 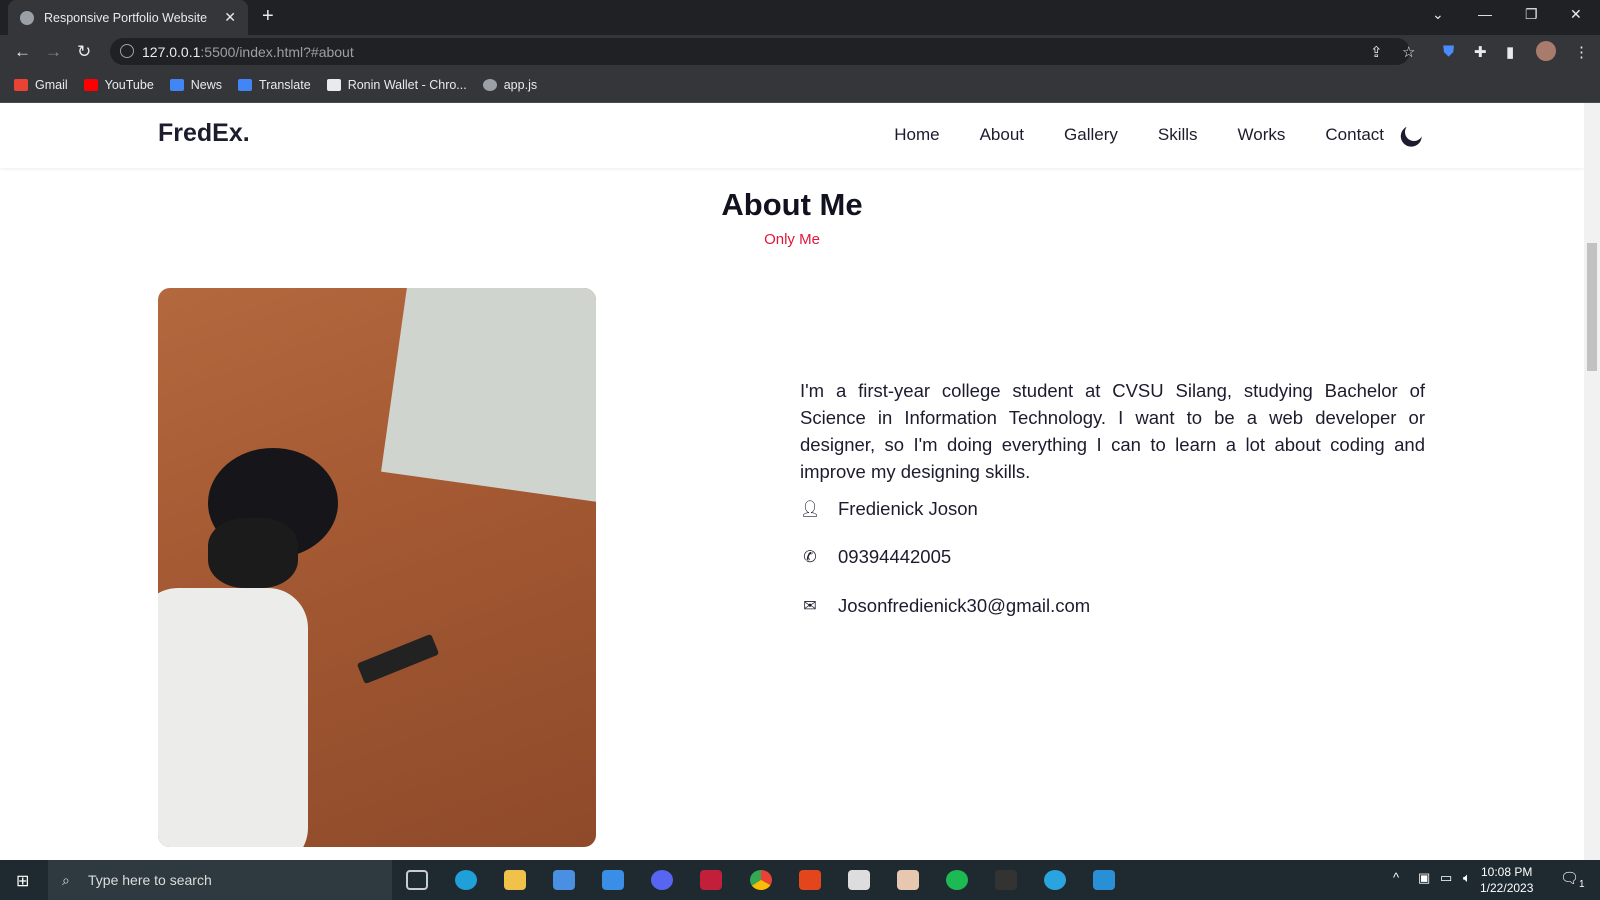 I want to click on date: 1/22/2023, so click(x=1507, y=888).